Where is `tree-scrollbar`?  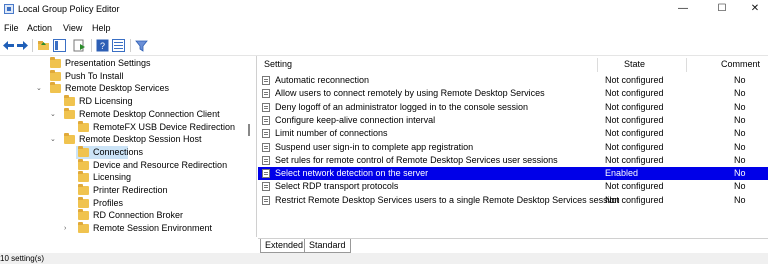 tree-scrollbar is located at coordinates (249, 130).